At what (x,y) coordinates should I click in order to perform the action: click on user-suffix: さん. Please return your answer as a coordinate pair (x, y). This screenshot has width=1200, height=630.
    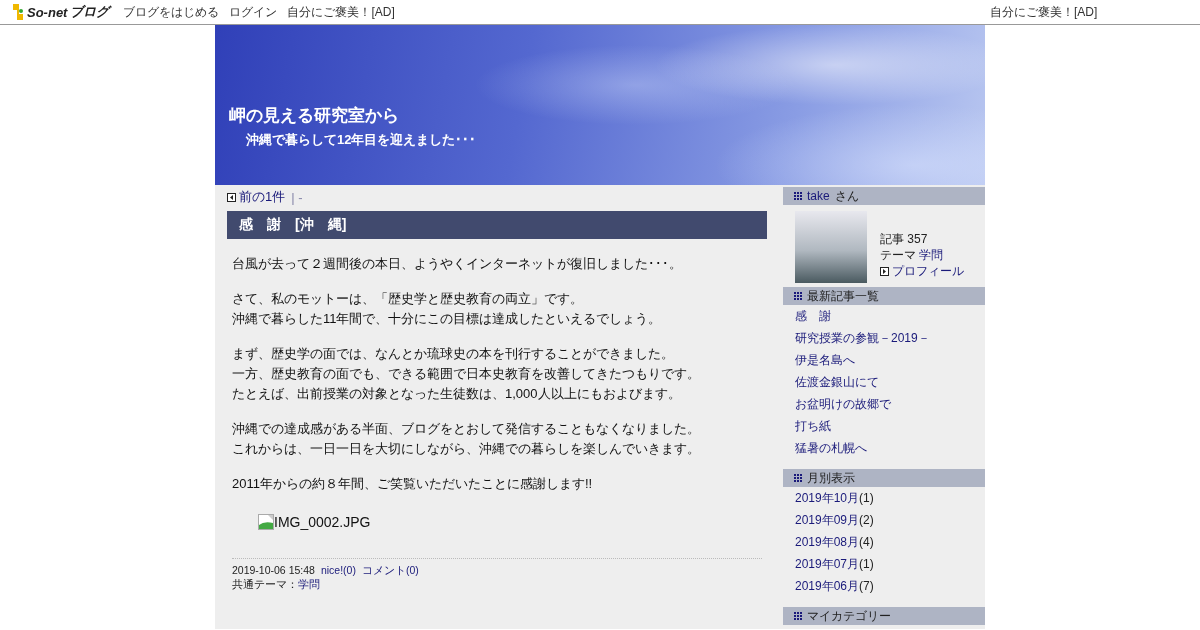
    Looking at the image, I should click on (846, 196).